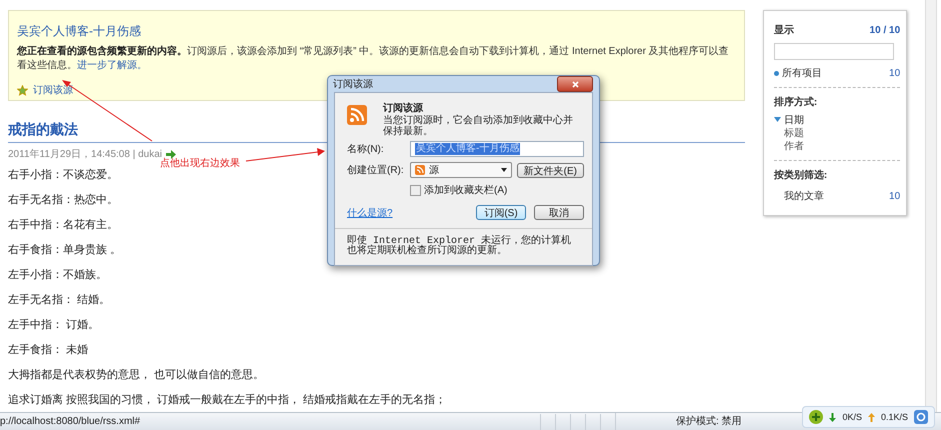  Describe the element at coordinates (816, 417) in the screenshot. I see `plus-circle-icon` at that location.